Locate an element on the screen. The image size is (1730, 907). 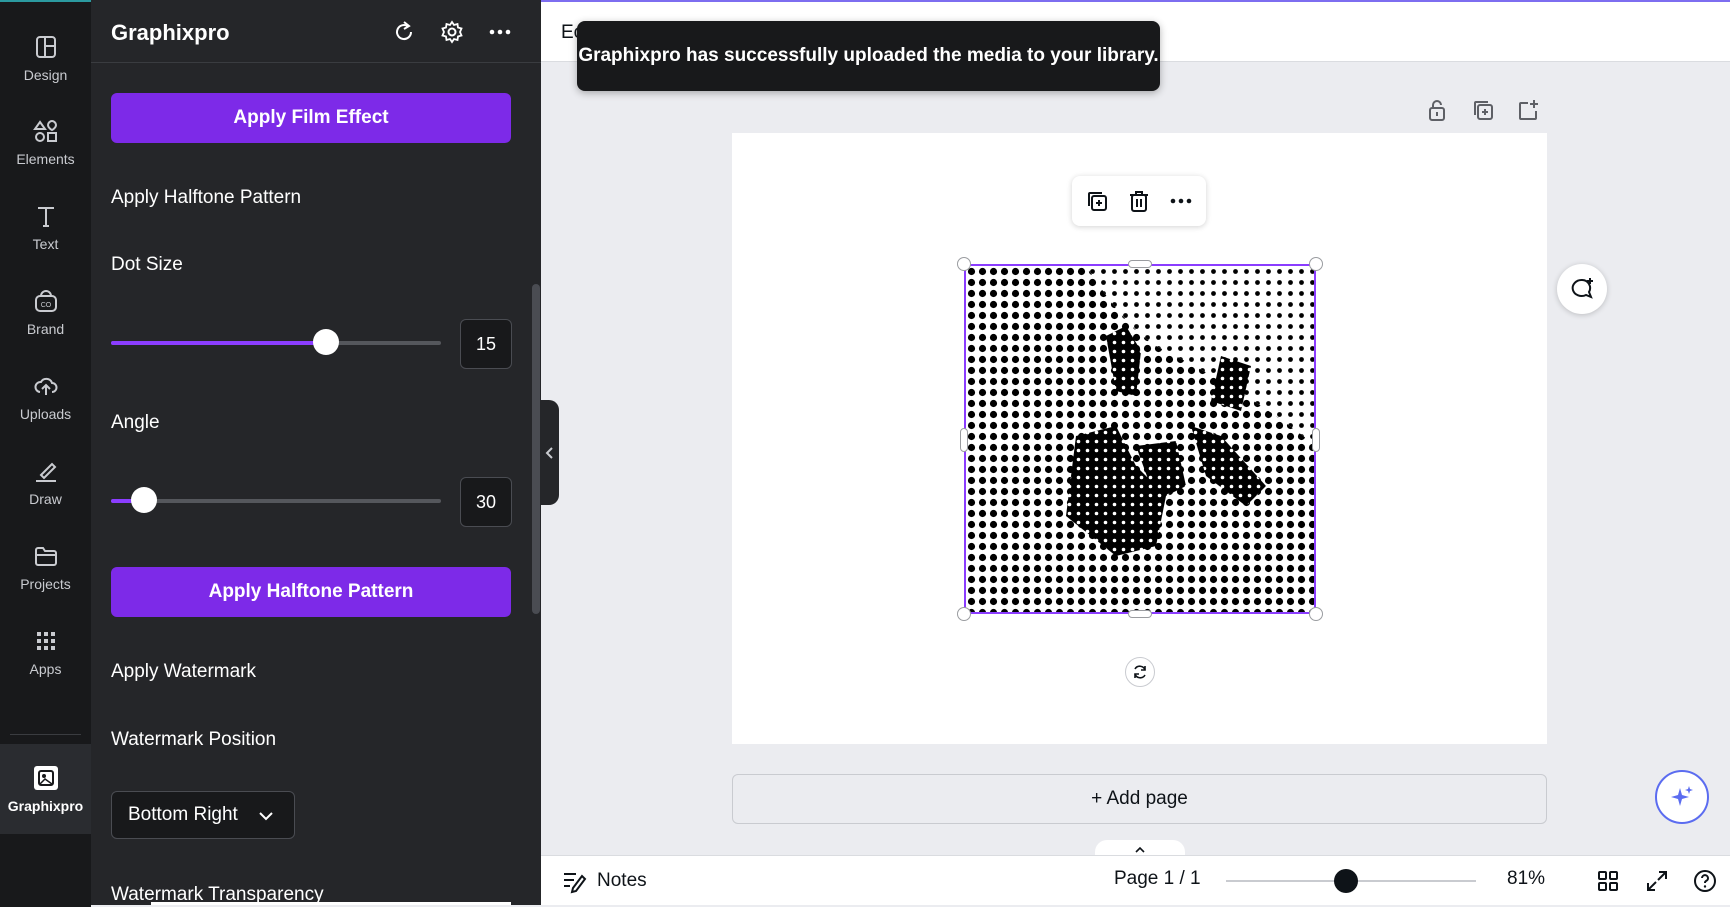
zoom-slider is located at coordinates (1351, 881).